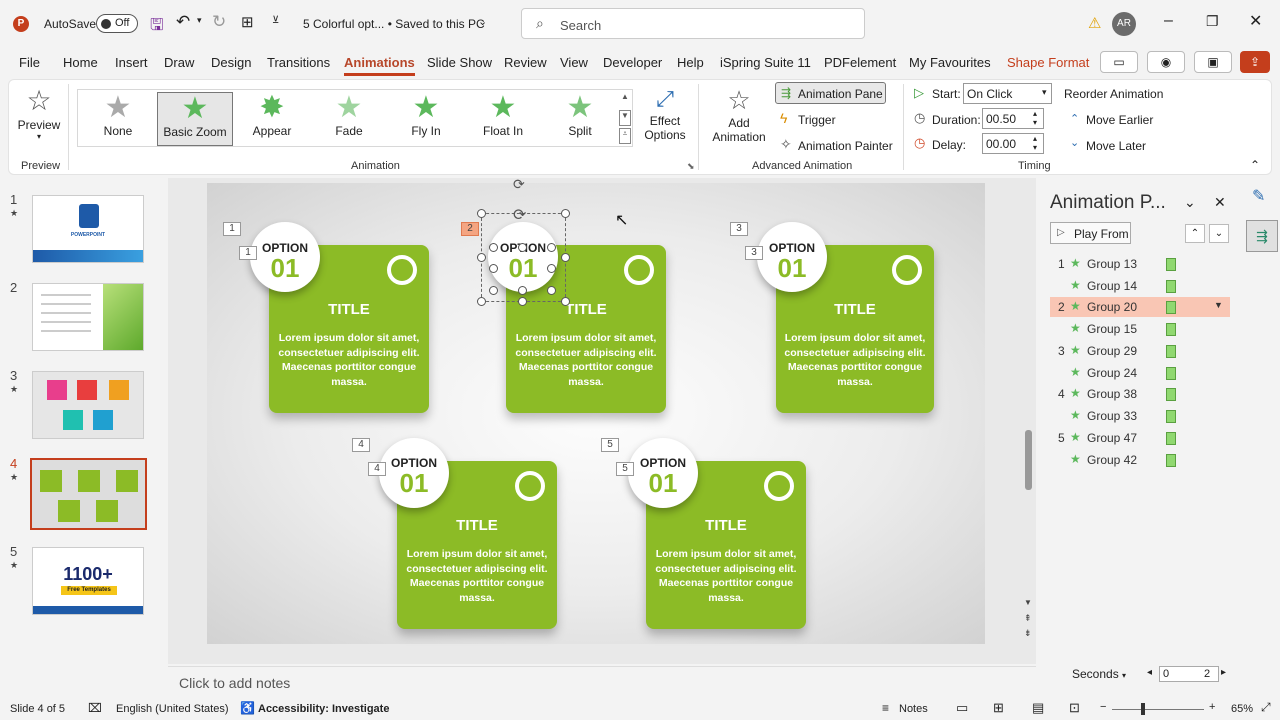  I want to click on tab-my-favourites: My Favourites, so click(950, 62).